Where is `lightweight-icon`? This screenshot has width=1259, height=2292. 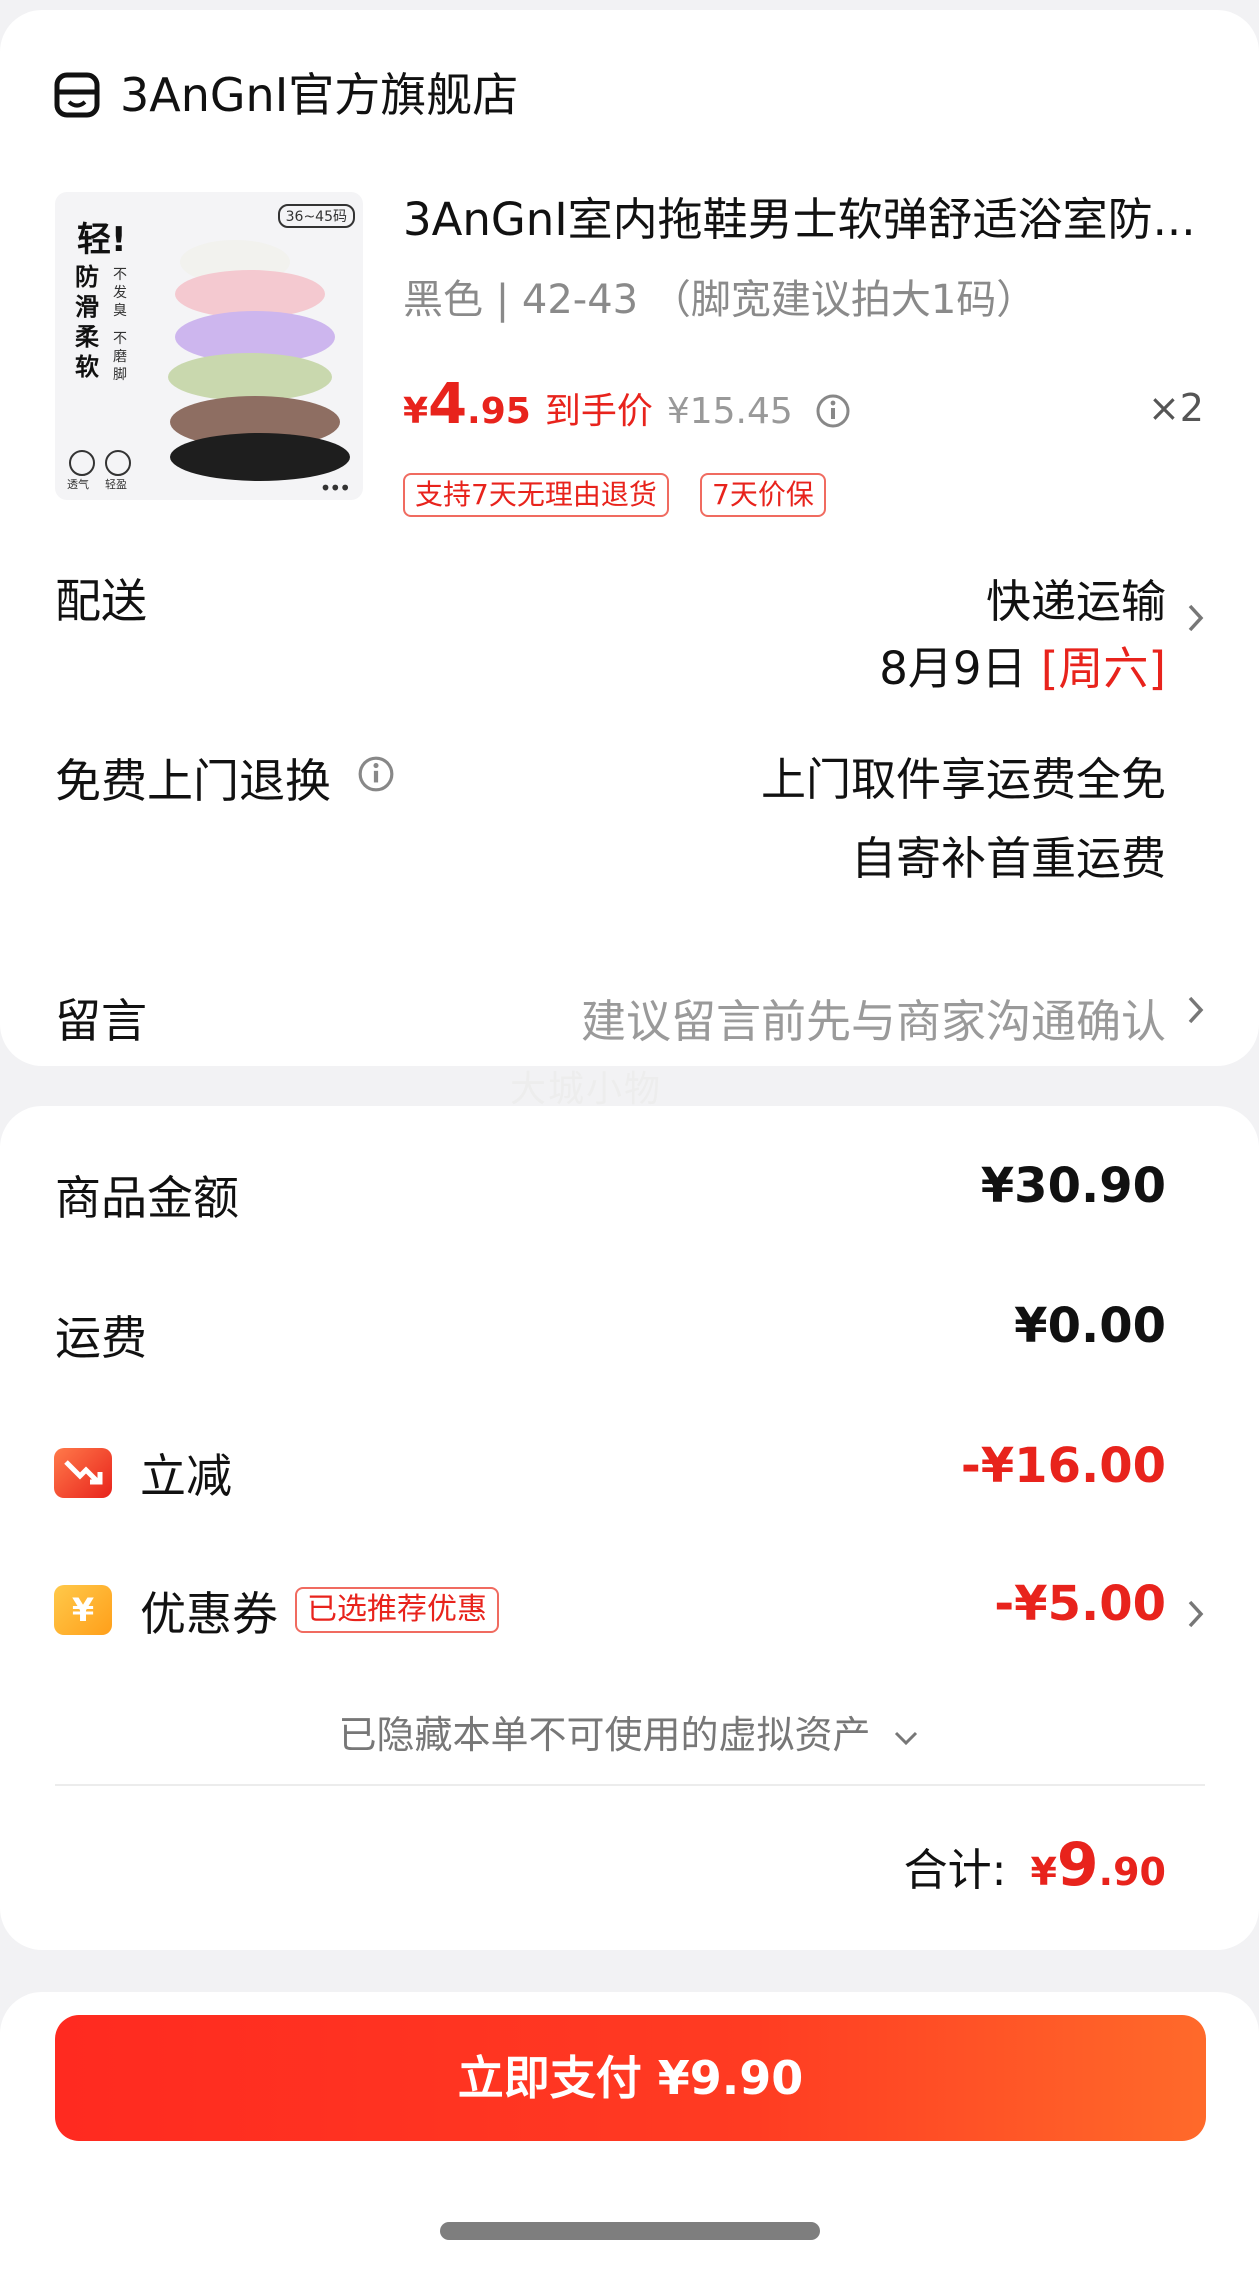 lightweight-icon is located at coordinates (118, 463).